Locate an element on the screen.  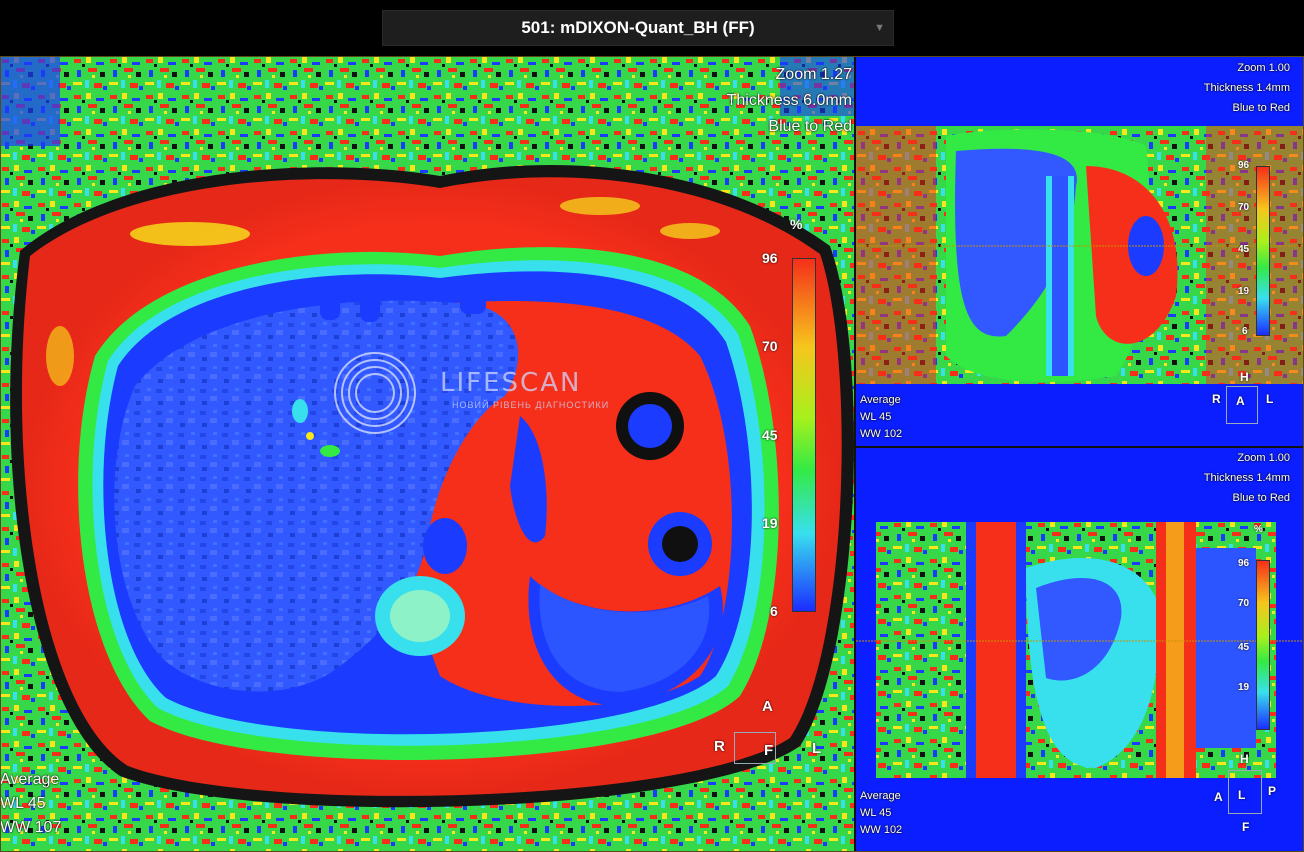
sagittal-thickness-label: Thickness 1.4mm is located at coordinates (1246, 478).